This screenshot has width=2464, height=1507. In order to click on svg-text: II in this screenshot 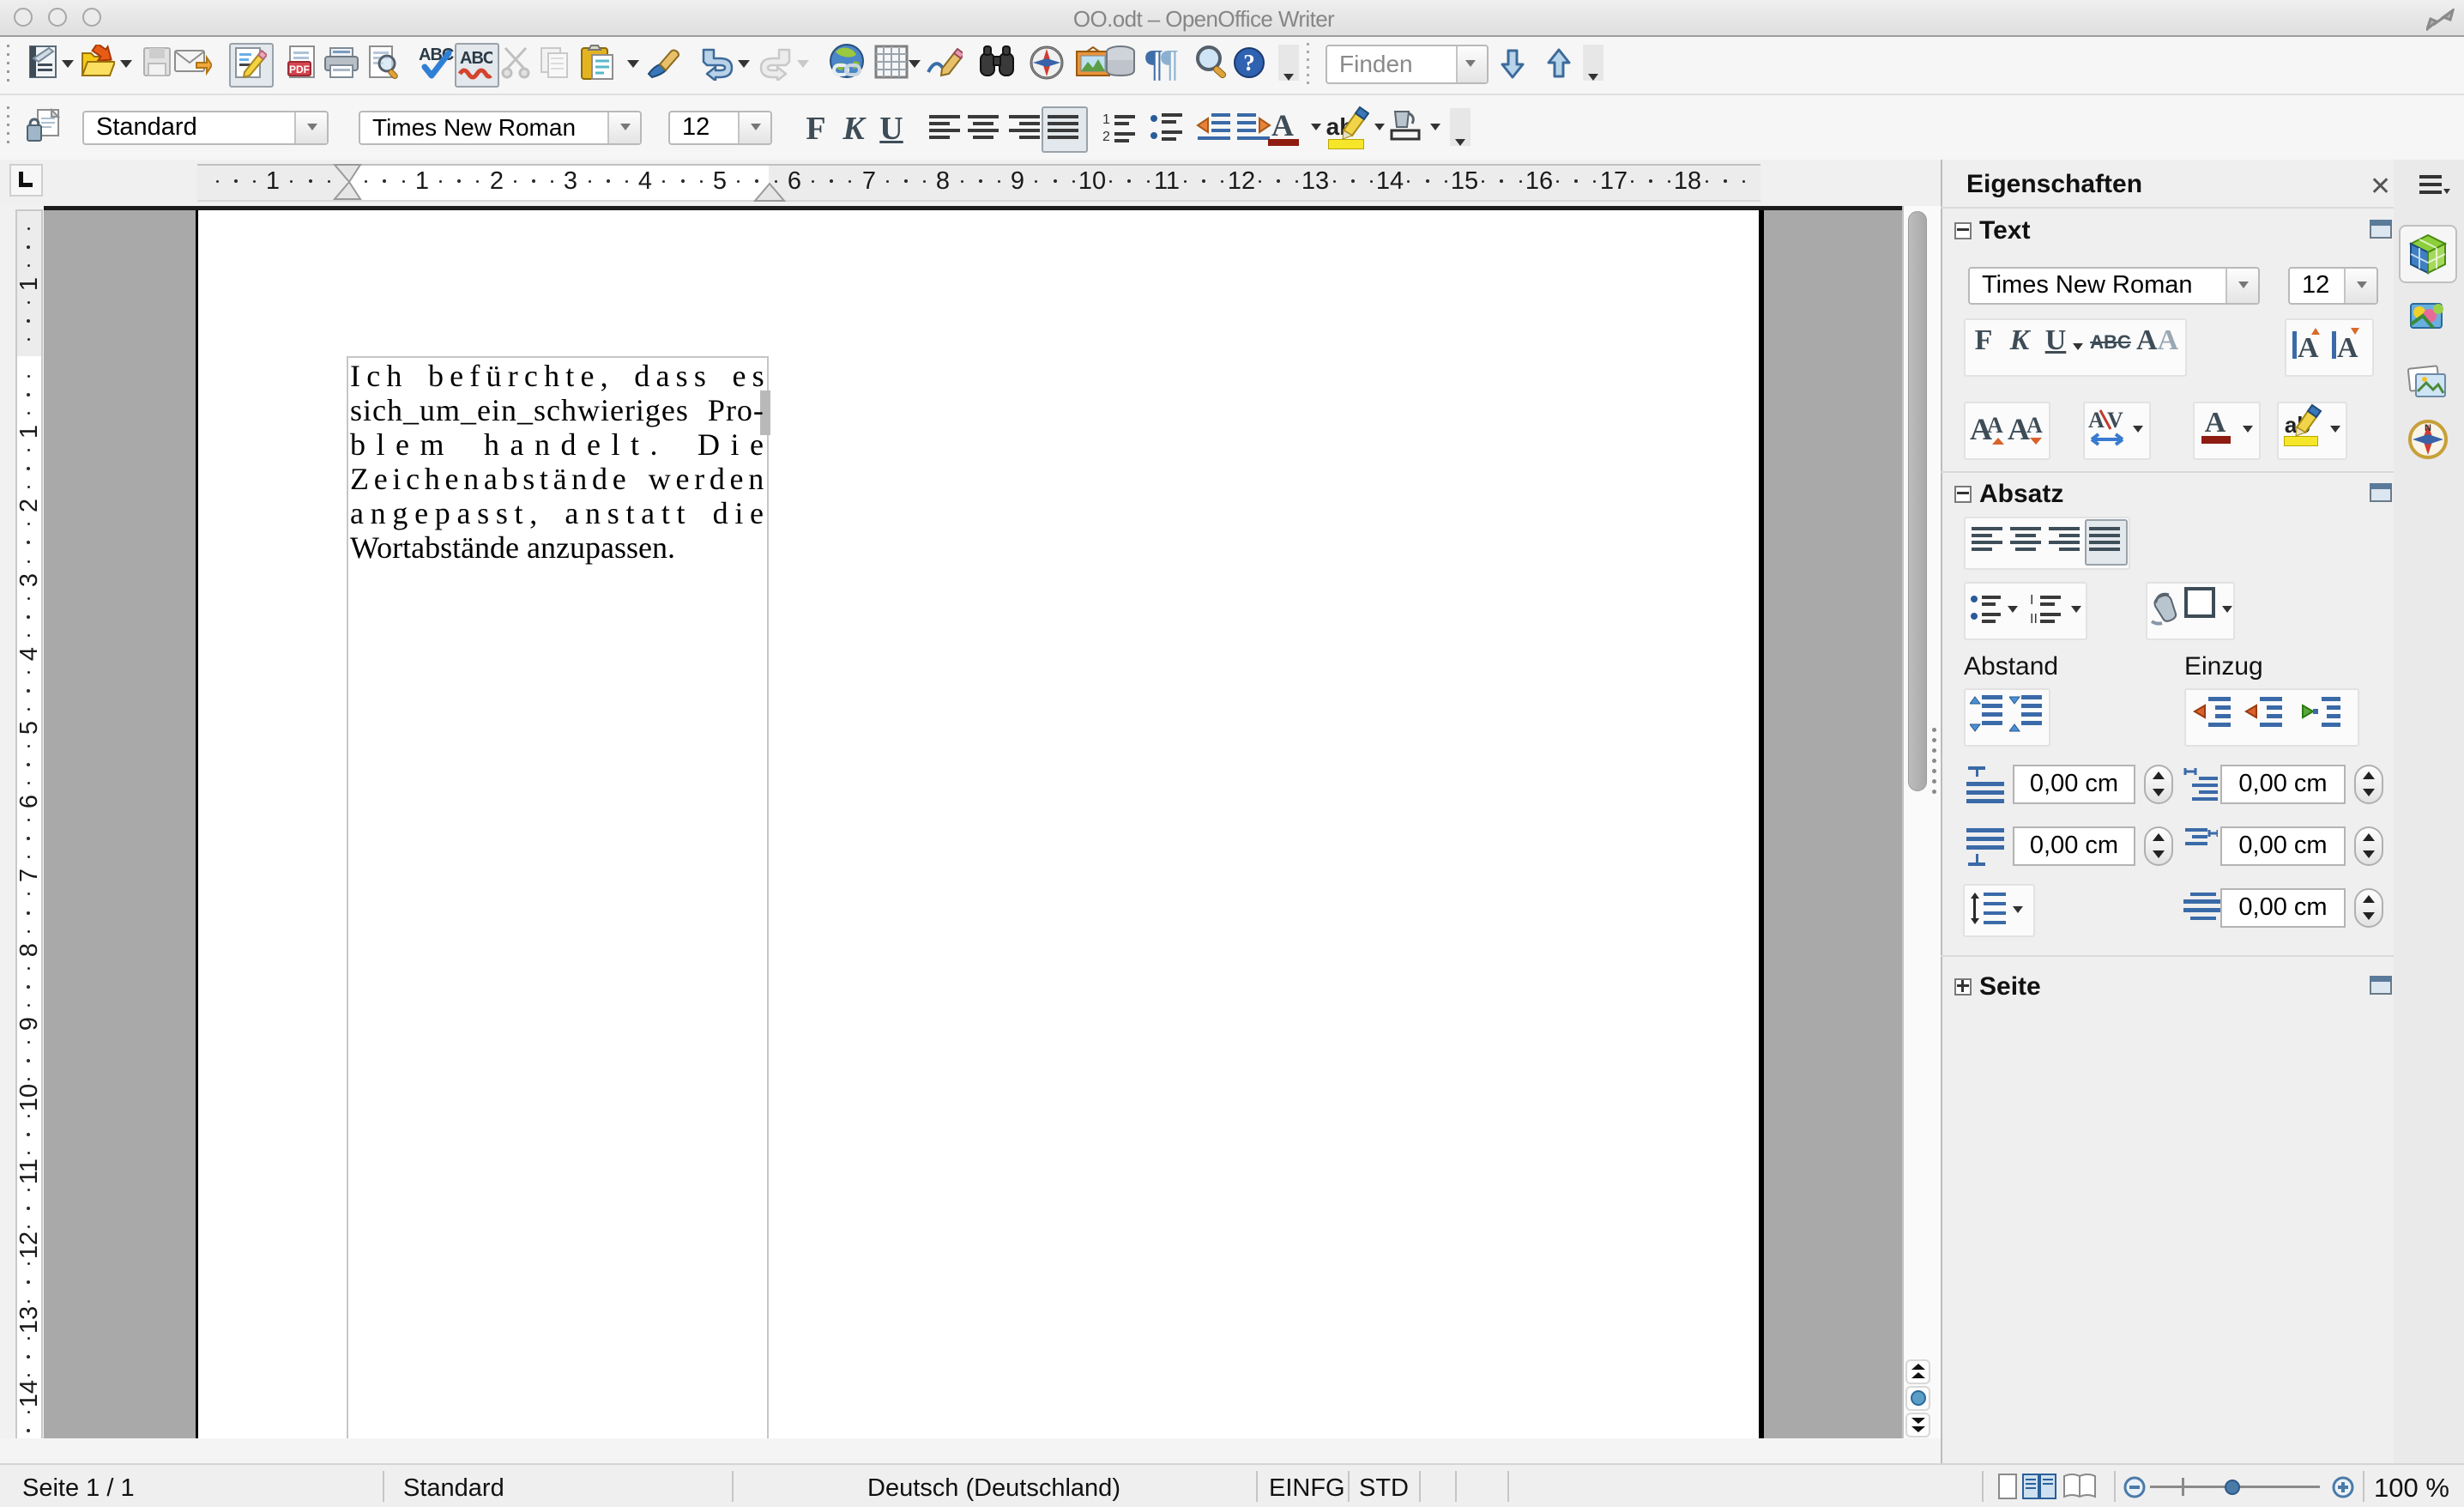, I will do `click(2034, 618)`.